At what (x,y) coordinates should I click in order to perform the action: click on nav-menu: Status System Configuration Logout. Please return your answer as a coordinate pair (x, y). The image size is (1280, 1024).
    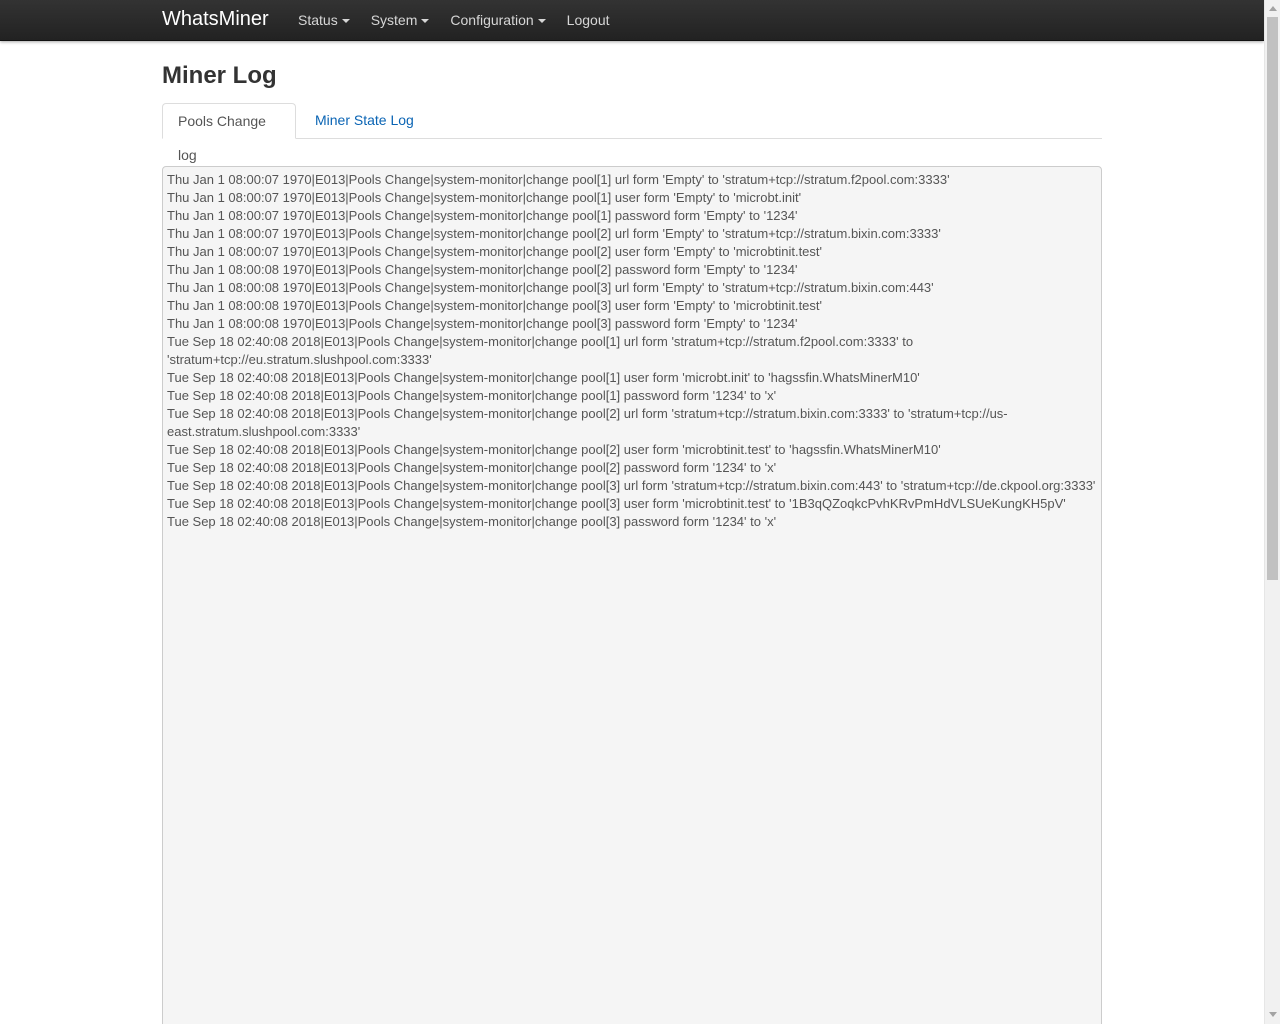
    Looking at the image, I should click on (464, 20).